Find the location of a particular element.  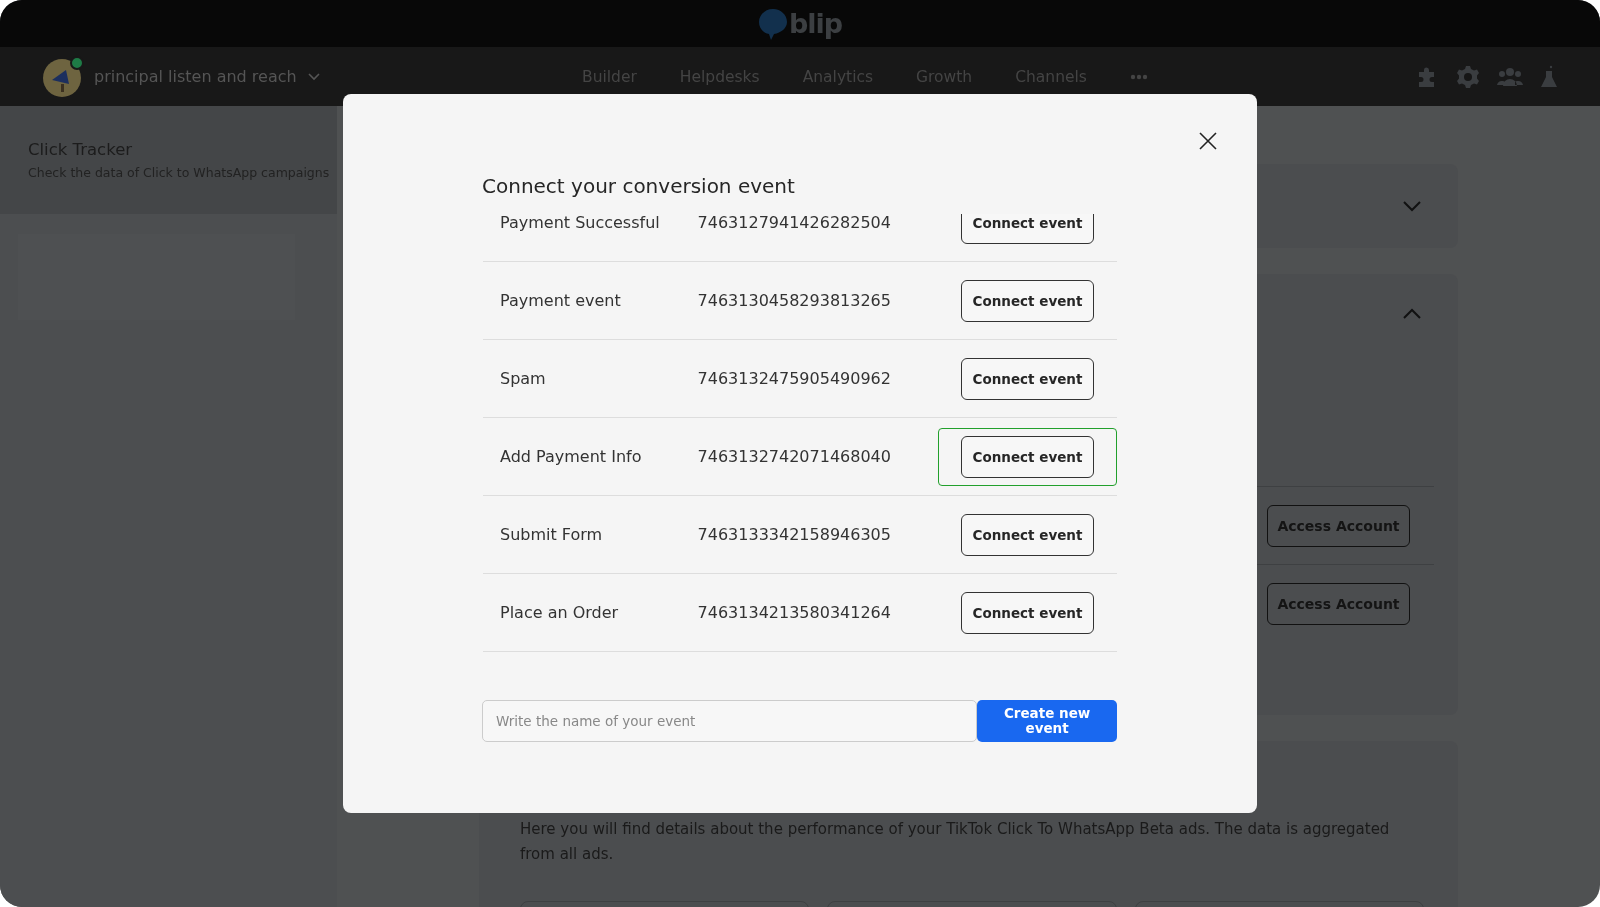

chat-bubble-icon is located at coordinates (772, 23).